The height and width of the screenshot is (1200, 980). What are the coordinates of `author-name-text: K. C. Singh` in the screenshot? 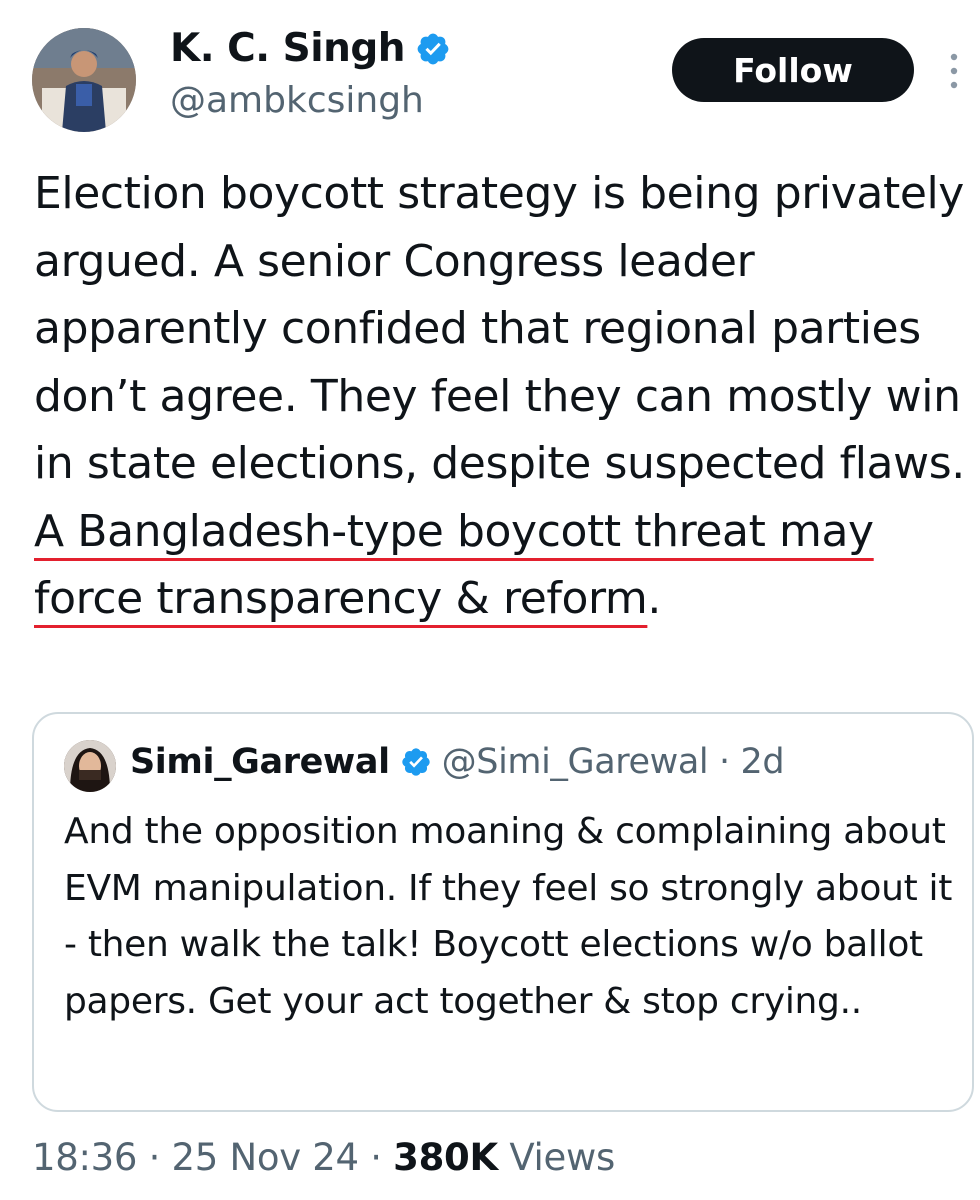 It's located at (288, 48).